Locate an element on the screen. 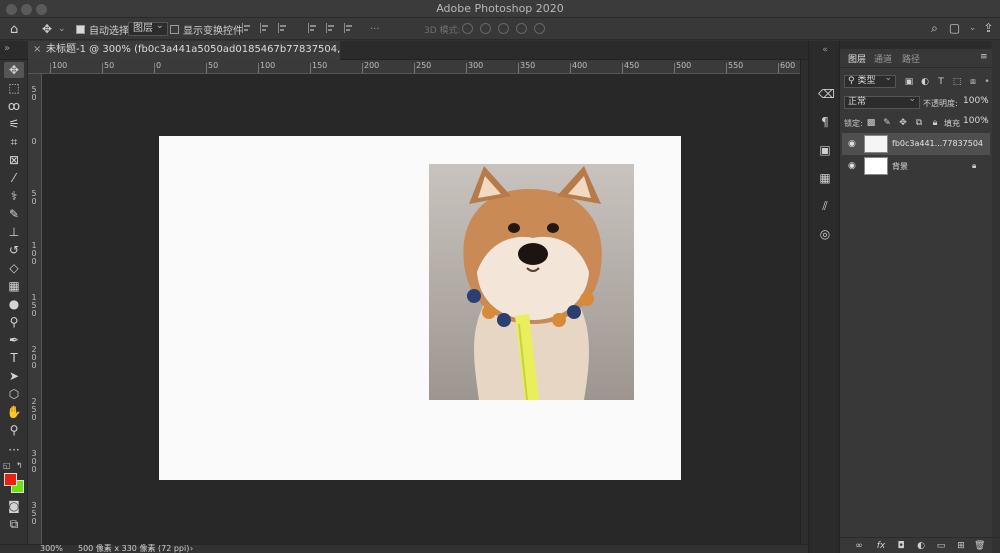  layer-row-smart-object: ◉ fb0c3a441...77837504 is located at coordinates (916, 144).